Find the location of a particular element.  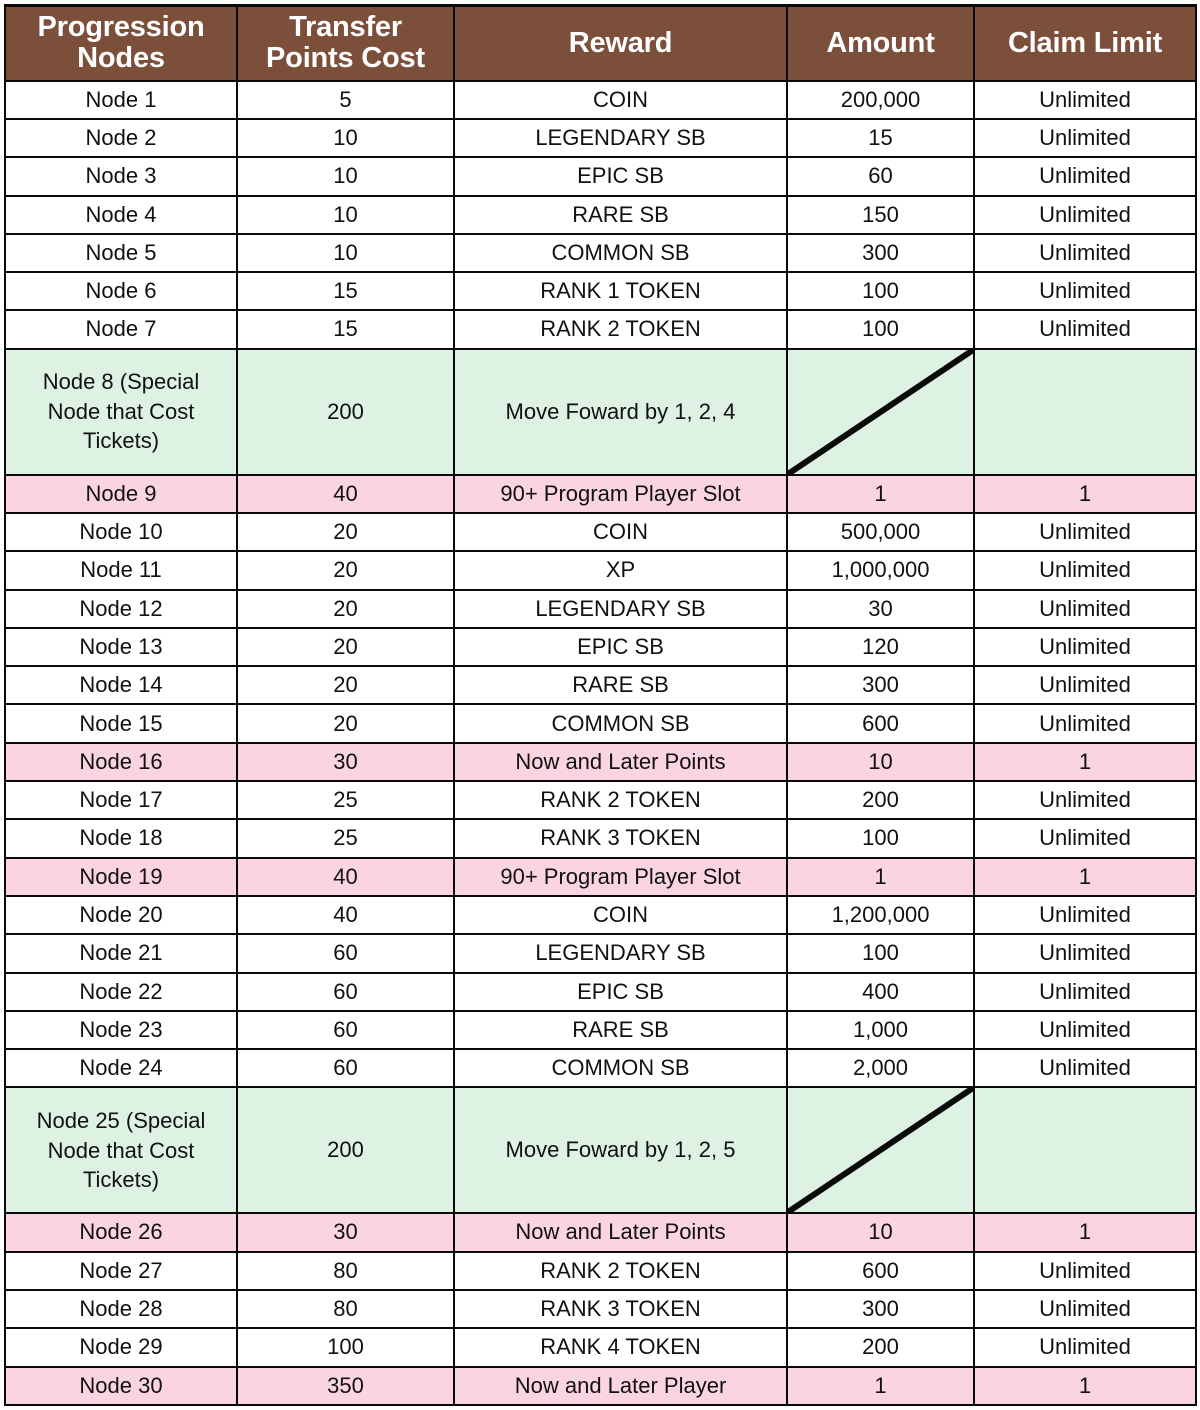

cell-reward: Move Foward by 1, 2, 5 is located at coordinates (620, 1150).